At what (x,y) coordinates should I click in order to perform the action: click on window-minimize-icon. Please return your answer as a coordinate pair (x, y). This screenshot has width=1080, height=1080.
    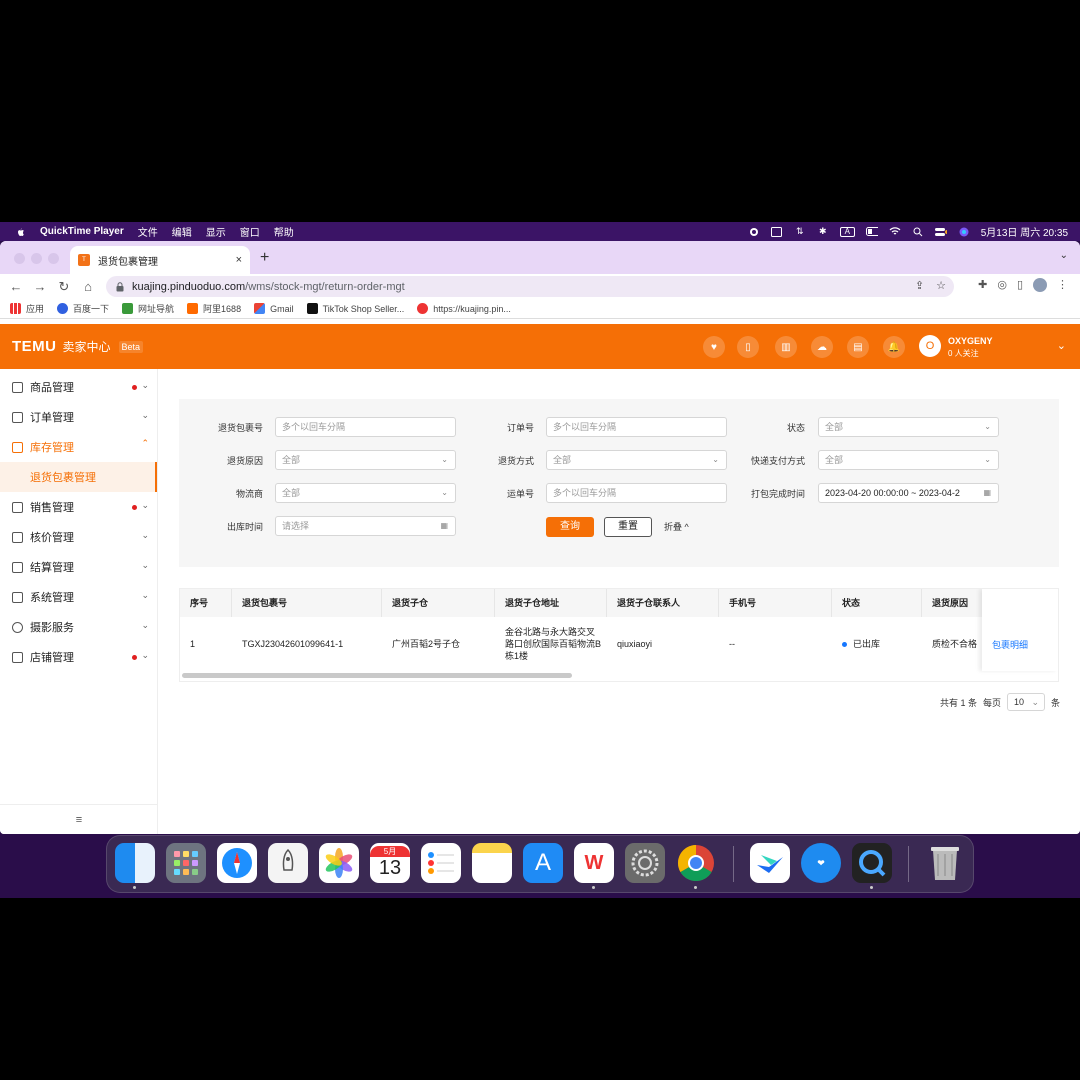
    Looking at the image, I should click on (36, 258).